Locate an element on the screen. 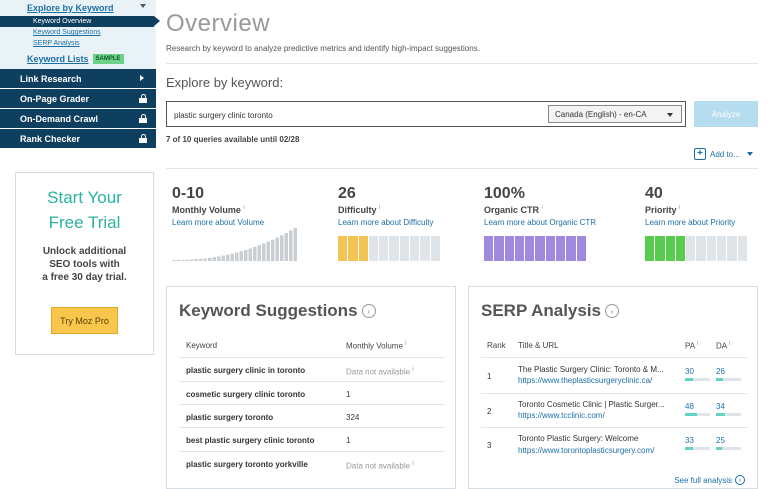 The image size is (768, 489). metric-value: 26 is located at coordinates (347, 193).